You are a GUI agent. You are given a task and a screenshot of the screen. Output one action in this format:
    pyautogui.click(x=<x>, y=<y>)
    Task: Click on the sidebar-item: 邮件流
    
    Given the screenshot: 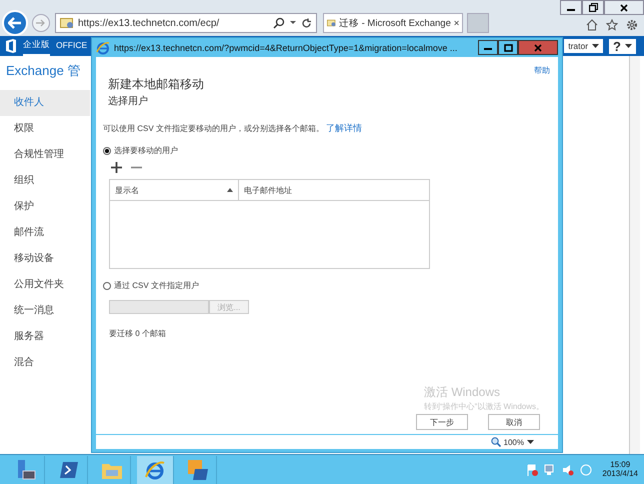 What is the action you would take?
    pyautogui.click(x=45, y=233)
    